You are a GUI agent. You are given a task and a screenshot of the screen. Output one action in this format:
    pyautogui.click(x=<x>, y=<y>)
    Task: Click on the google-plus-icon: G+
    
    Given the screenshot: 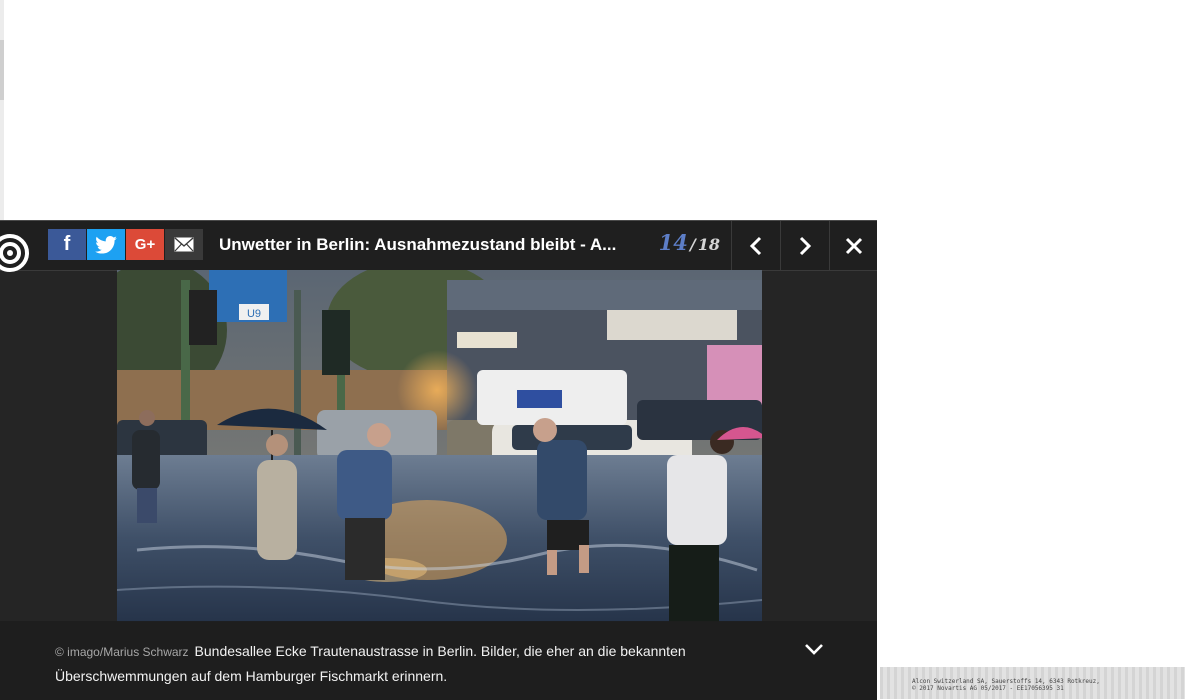 What is the action you would take?
    pyautogui.click(x=145, y=244)
    